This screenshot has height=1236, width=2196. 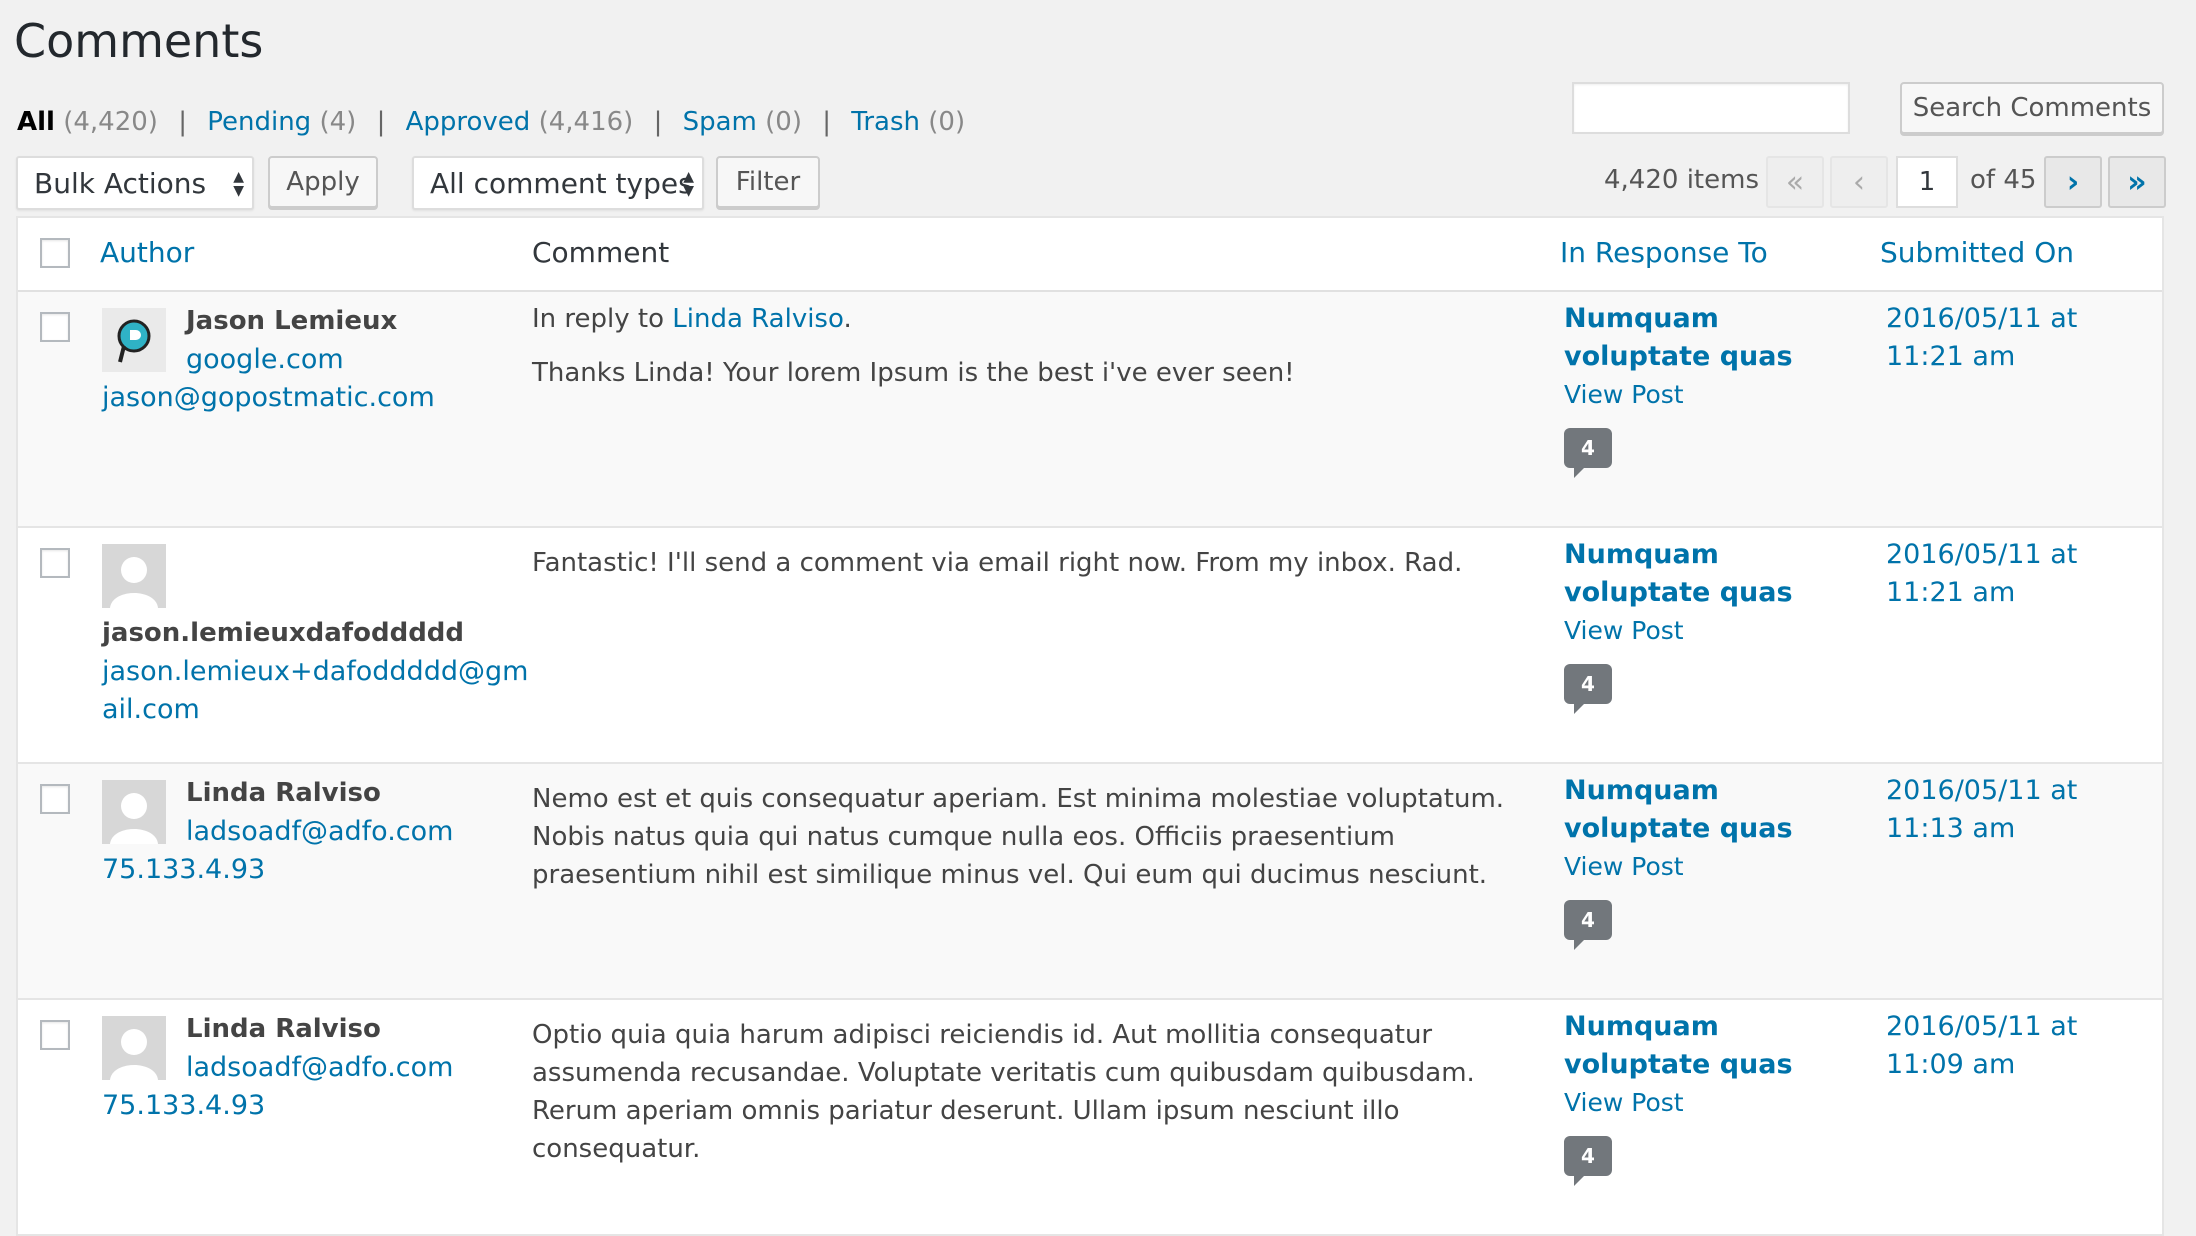 I want to click on bulk-actions-select: Bulk Actions ▲ ▼, so click(x=135, y=183).